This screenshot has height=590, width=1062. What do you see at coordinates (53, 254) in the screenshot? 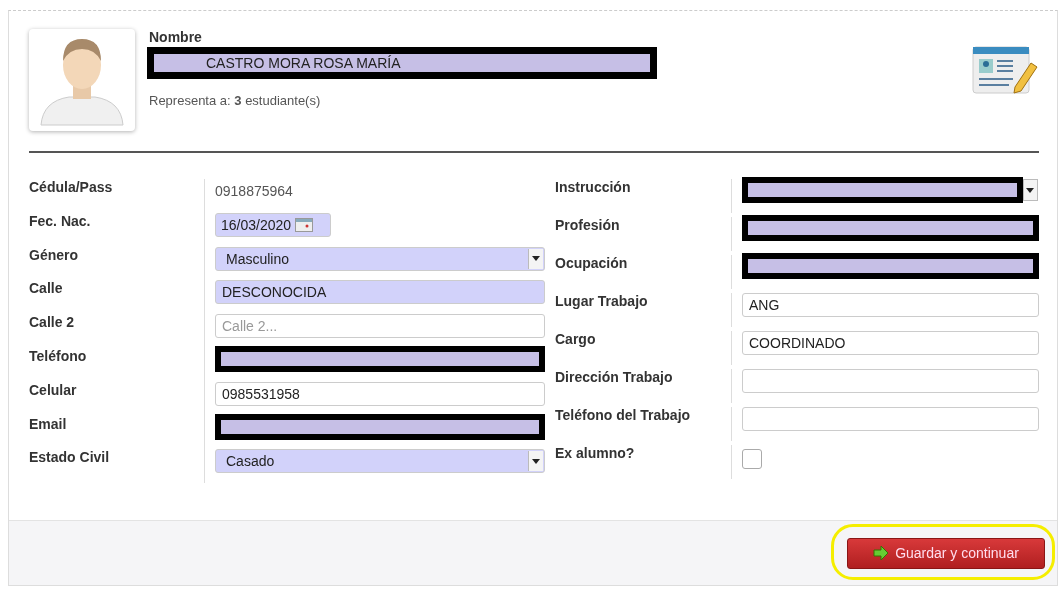
I see `field-label: Género` at bounding box center [53, 254].